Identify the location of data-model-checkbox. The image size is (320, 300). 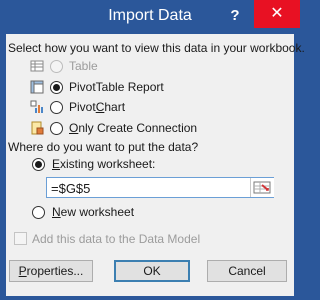
(20, 238).